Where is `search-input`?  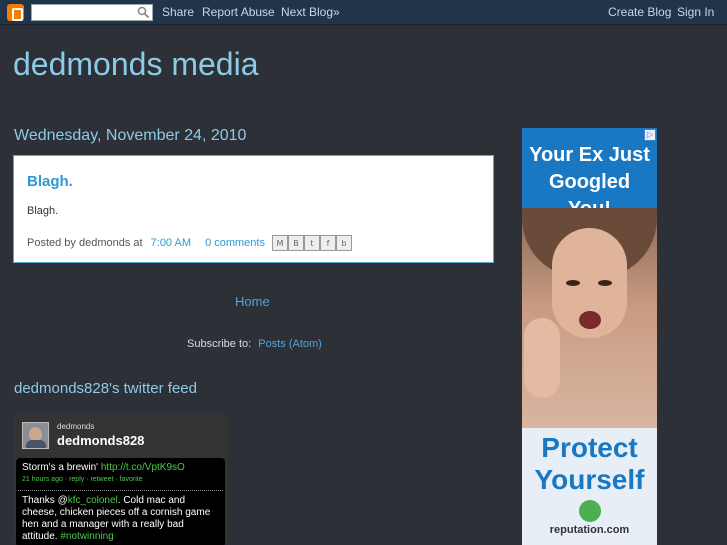 search-input is located at coordinates (92, 12).